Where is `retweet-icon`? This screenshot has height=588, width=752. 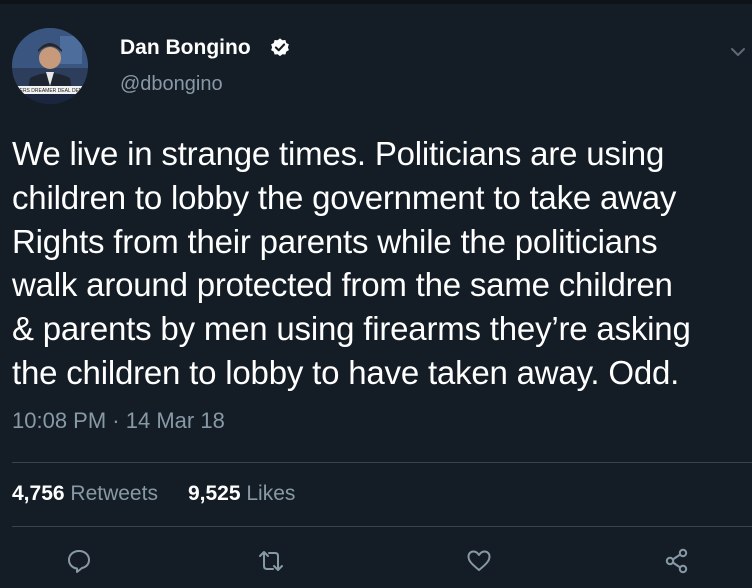 retweet-icon is located at coordinates (271, 561).